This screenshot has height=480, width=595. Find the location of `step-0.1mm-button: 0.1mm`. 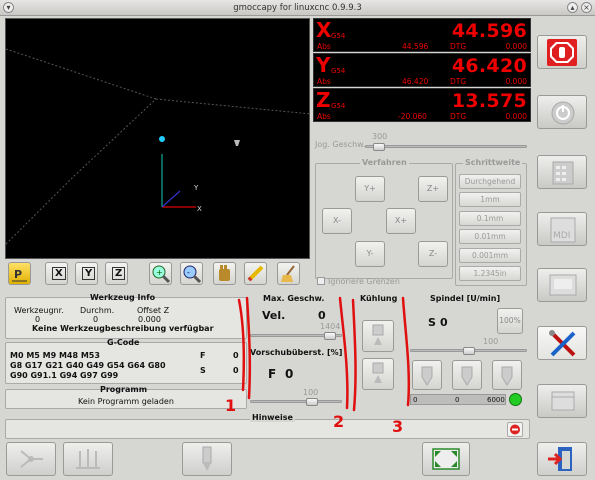

step-0.1mm-button: 0.1mm is located at coordinates (490, 218).